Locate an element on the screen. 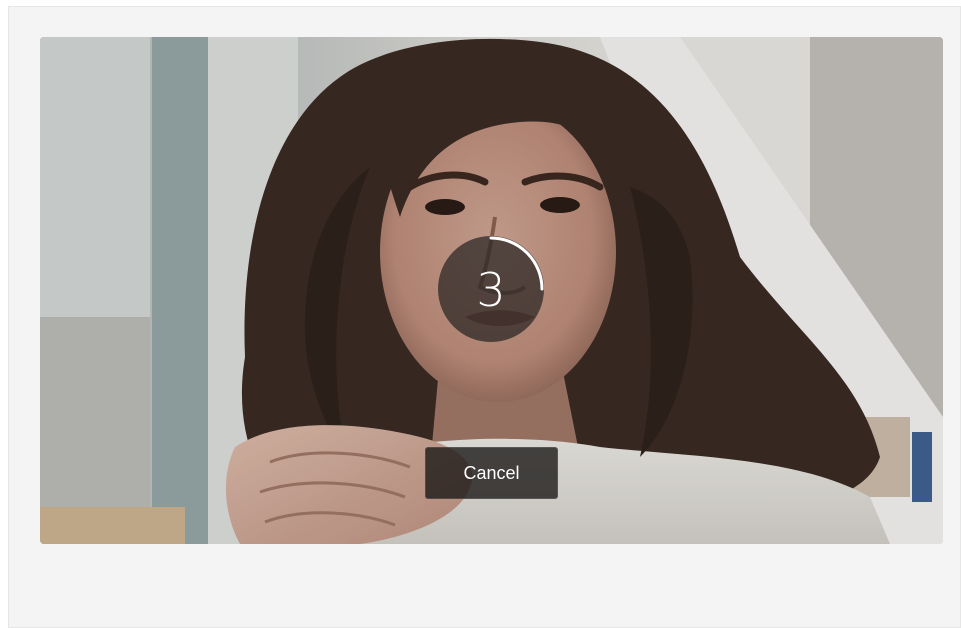  countdown-number: 3 is located at coordinates (491, 290).